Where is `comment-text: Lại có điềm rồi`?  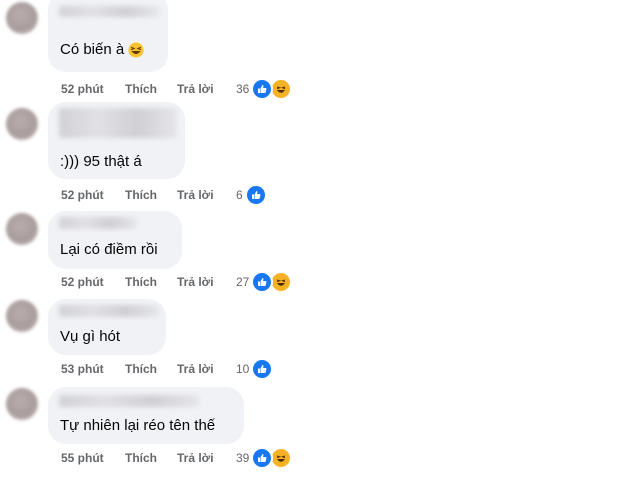
comment-text: Lại có điềm rồi is located at coordinates (109, 249).